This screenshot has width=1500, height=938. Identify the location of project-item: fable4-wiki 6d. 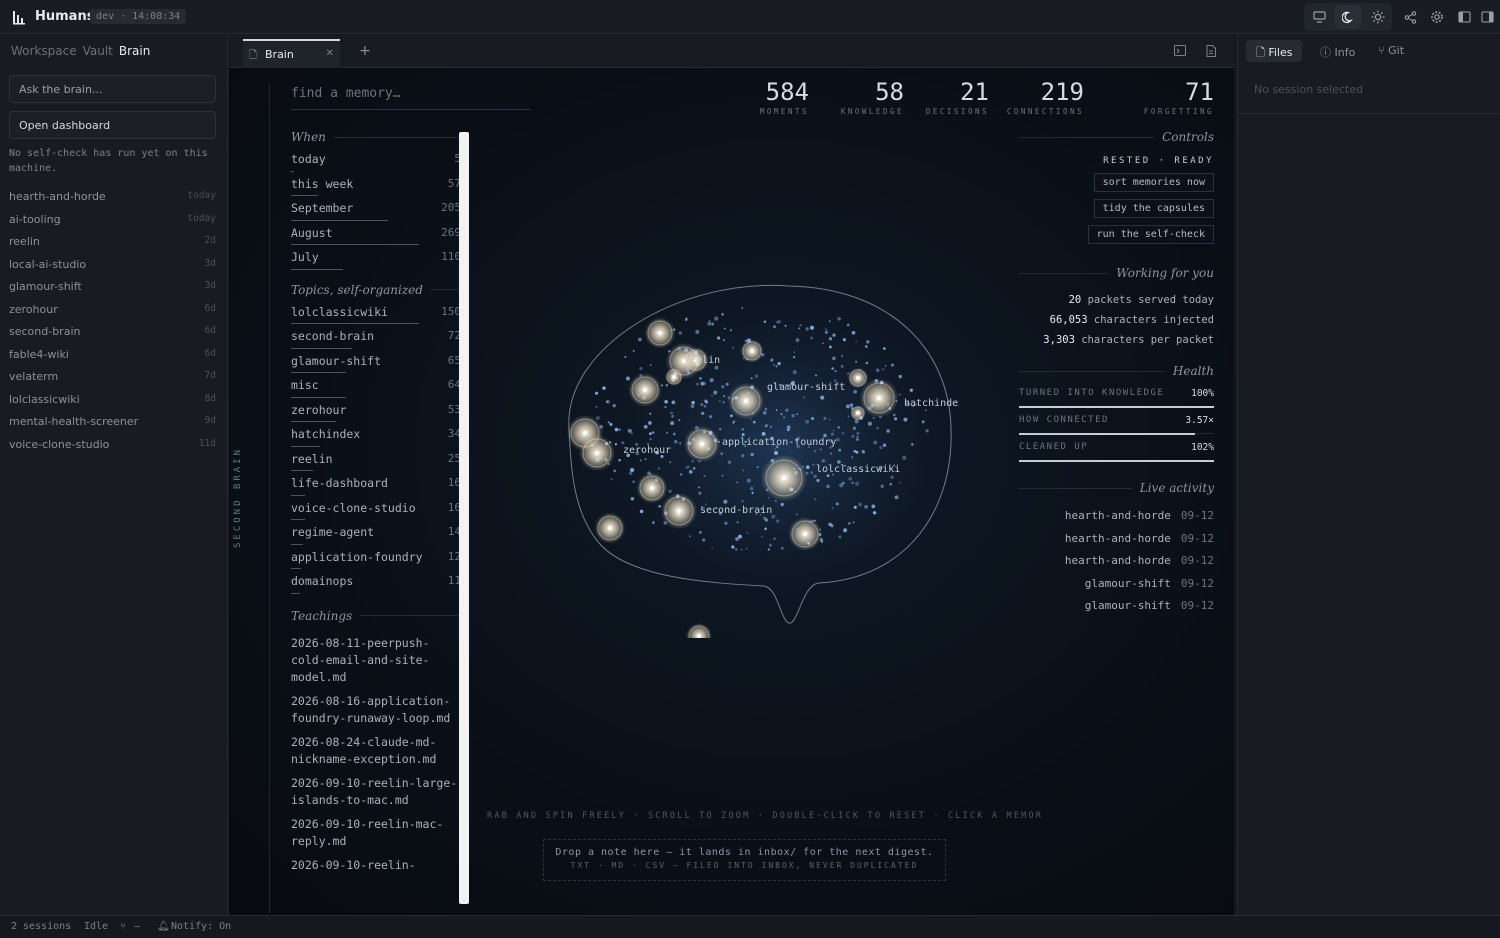
(112, 359).